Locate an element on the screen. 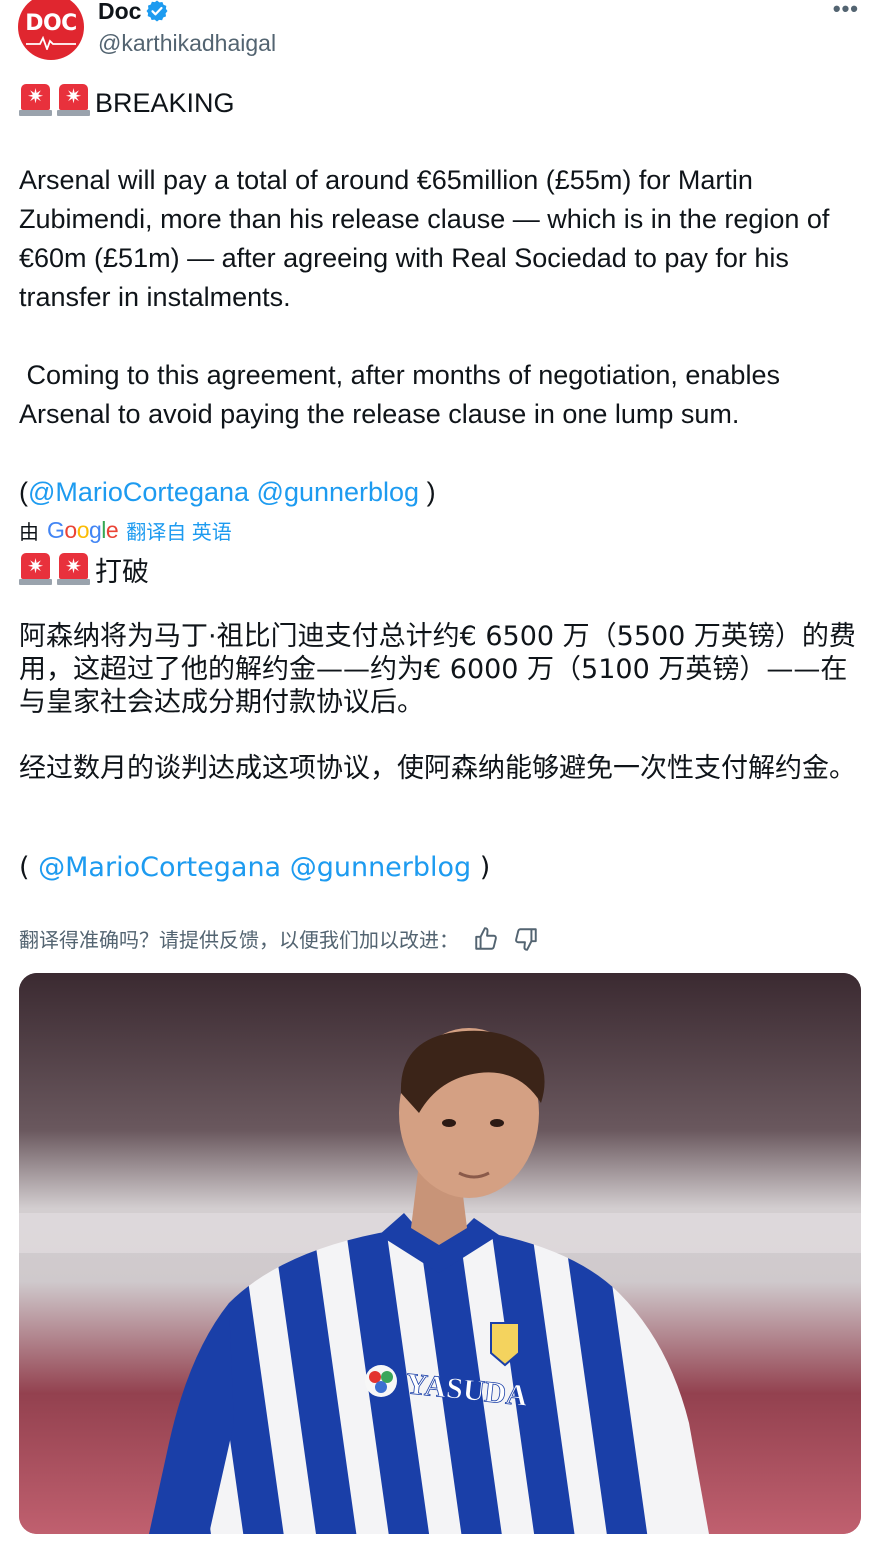  author-name-row: Doc is located at coordinates (133, 13).